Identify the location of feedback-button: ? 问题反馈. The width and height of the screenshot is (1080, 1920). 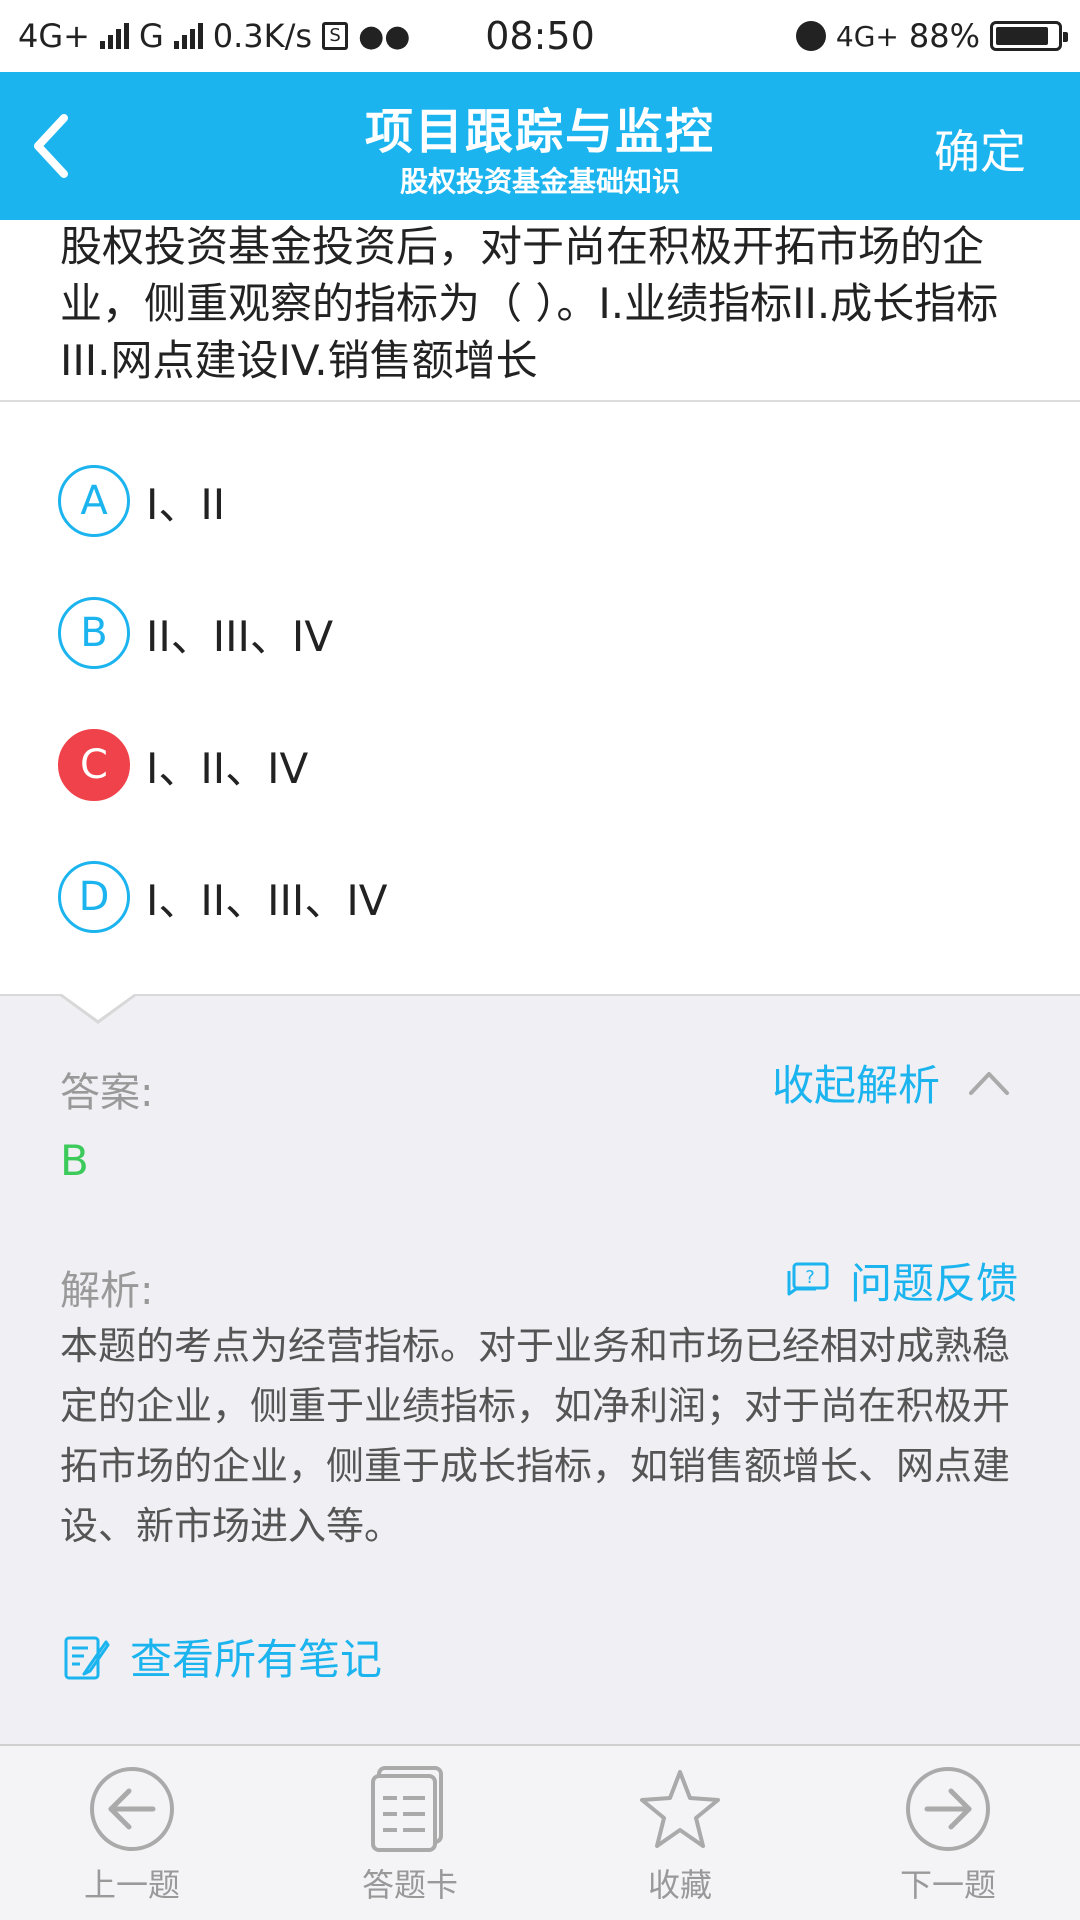
(902, 1280).